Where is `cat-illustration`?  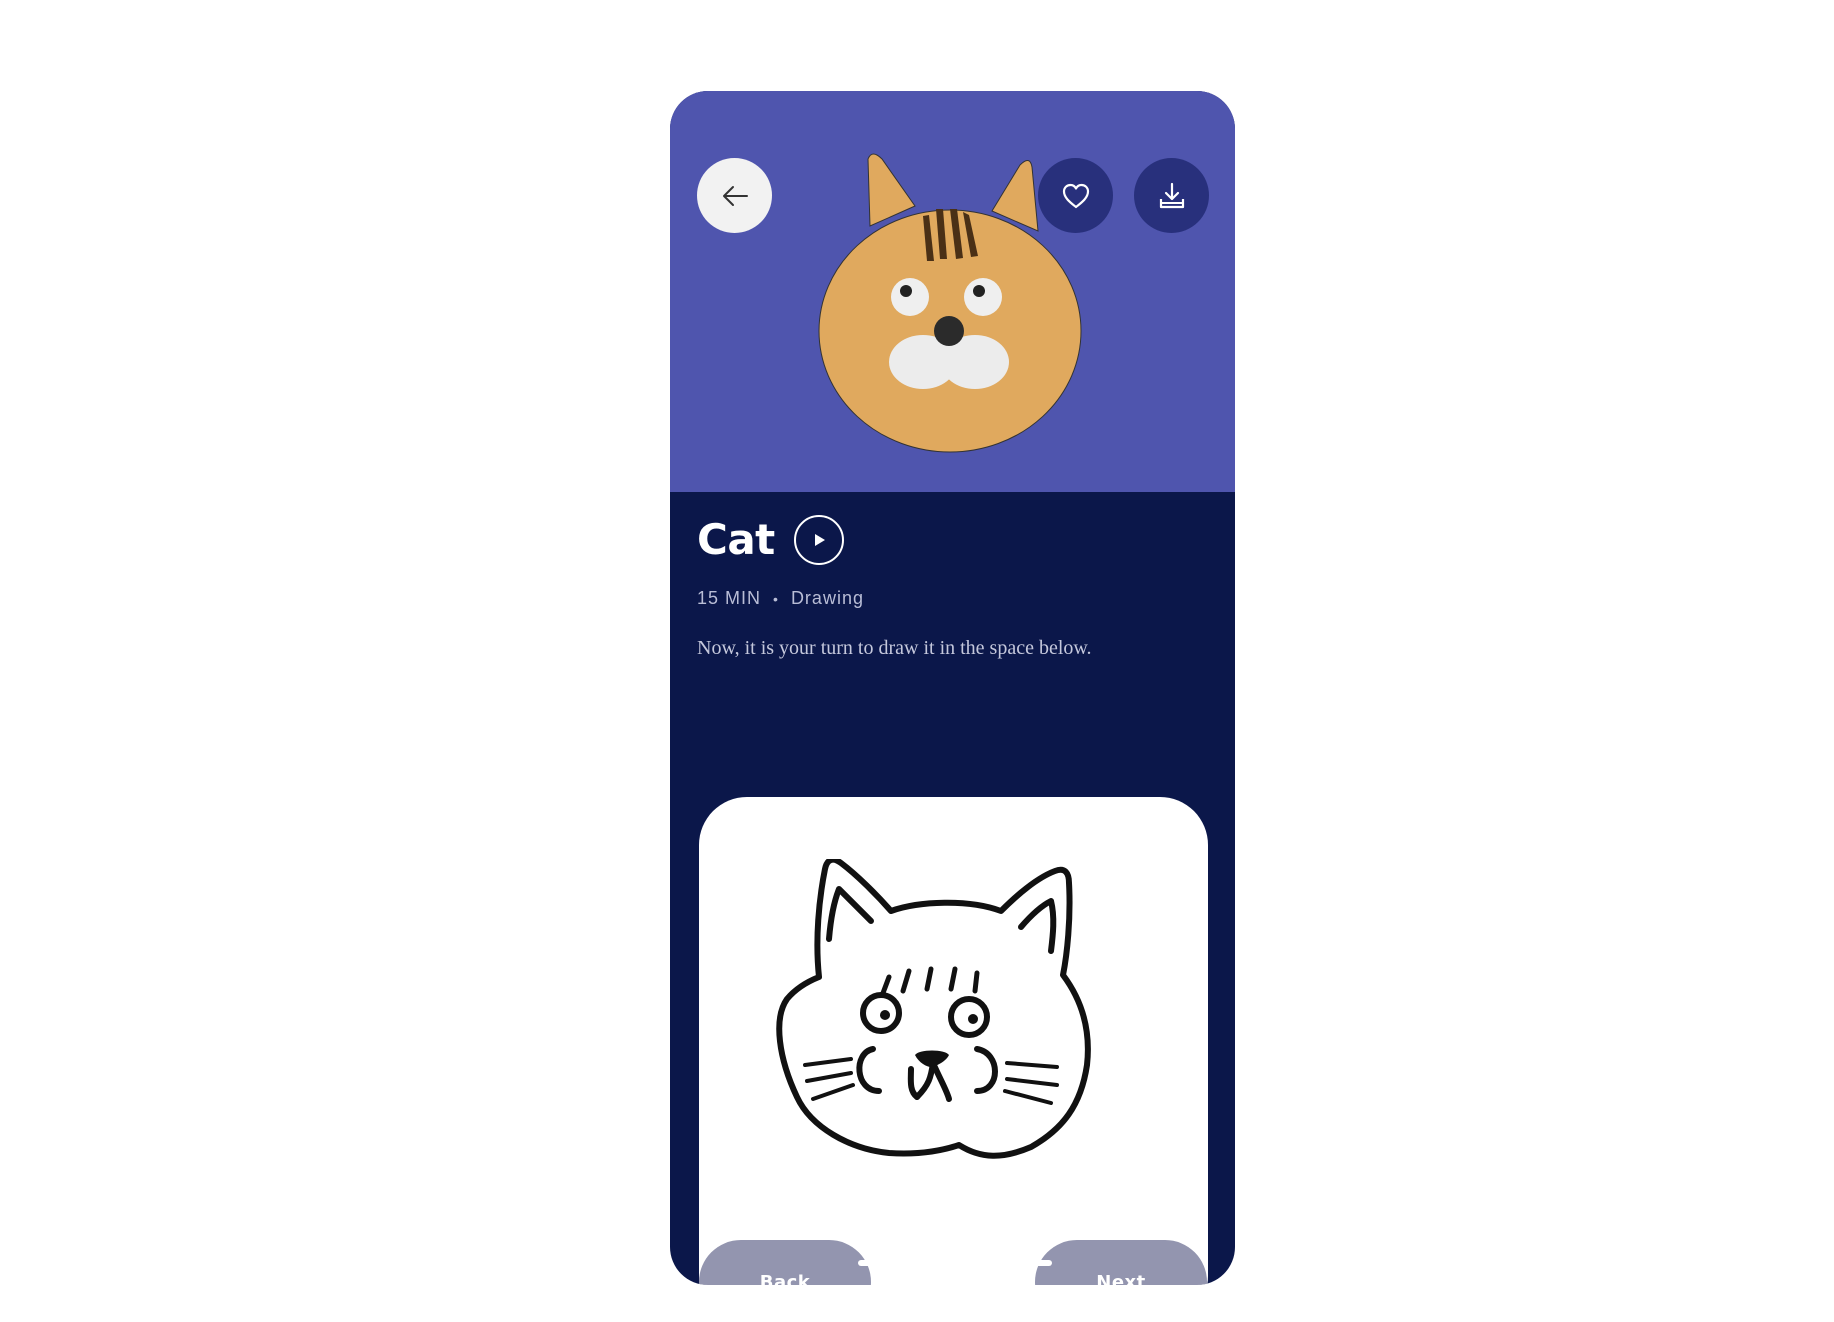
cat-illustration is located at coordinates (950, 303).